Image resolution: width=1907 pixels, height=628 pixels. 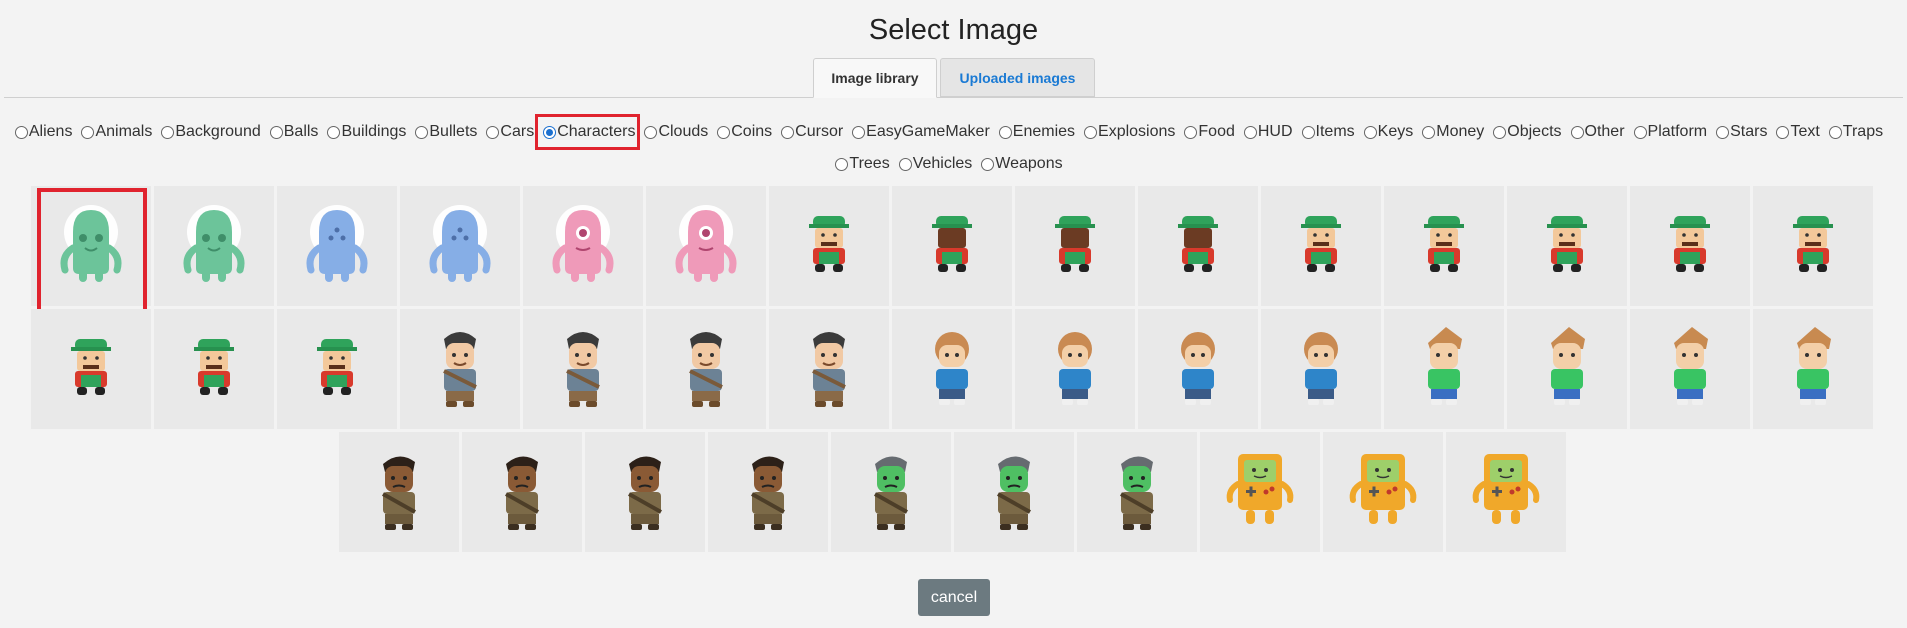 What do you see at coordinates (862, 164) in the screenshot?
I see `category-trees: Trees` at bounding box center [862, 164].